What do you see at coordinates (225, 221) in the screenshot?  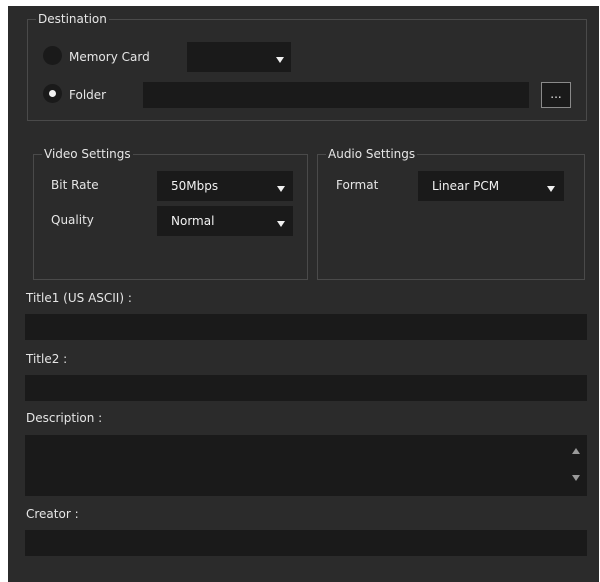 I see `quality-select: Normal` at bounding box center [225, 221].